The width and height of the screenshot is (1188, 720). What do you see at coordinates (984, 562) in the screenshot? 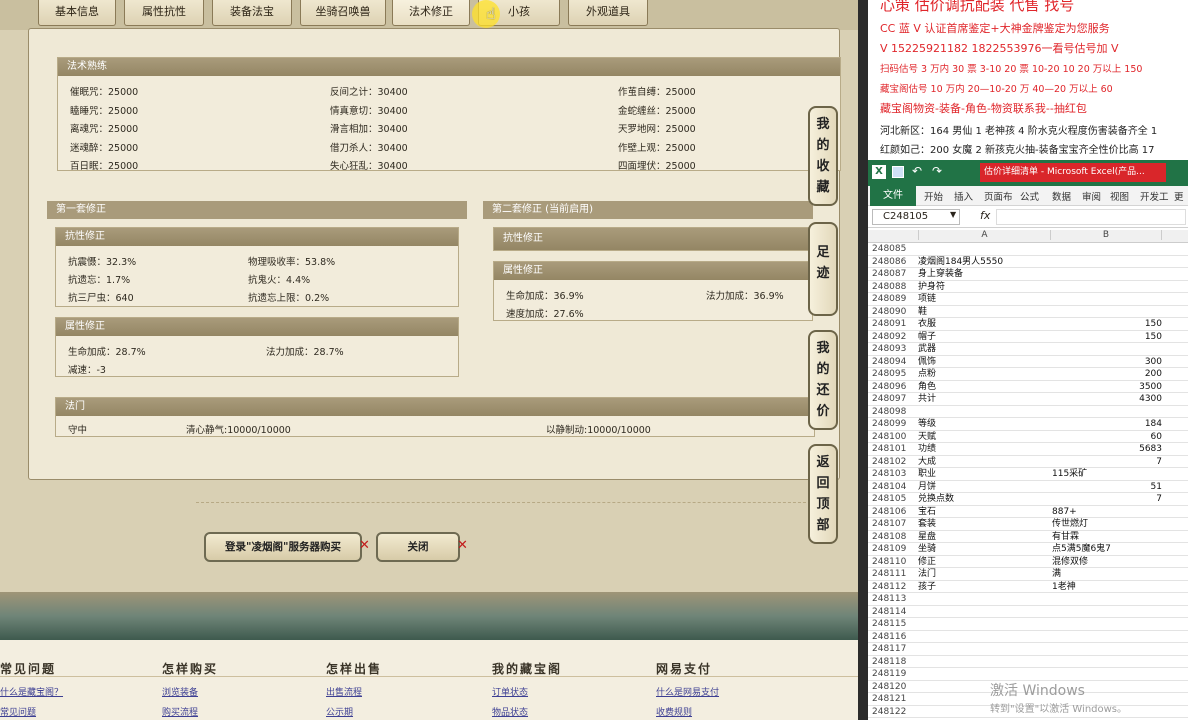
I see `cell-a: 修正` at bounding box center [984, 562].